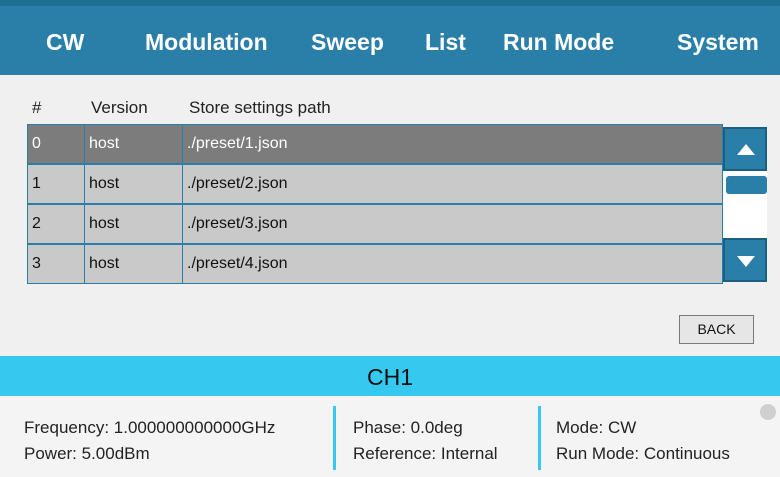 The image size is (780, 477). Describe the element at coordinates (87, 453) in the screenshot. I see `power-readout: Power: 5.00dBm` at that location.